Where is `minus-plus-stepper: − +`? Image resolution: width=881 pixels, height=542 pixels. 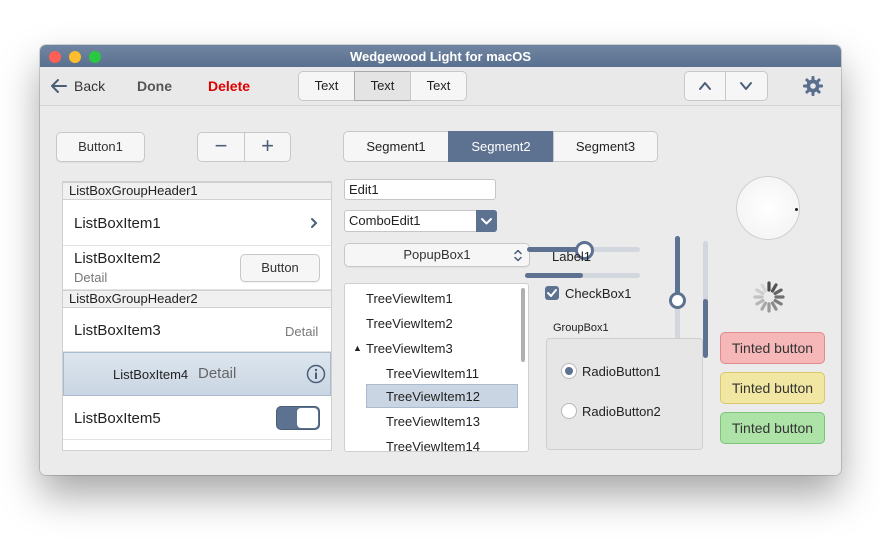
minus-plus-stepper: − + is located at coordinates (244, 147).